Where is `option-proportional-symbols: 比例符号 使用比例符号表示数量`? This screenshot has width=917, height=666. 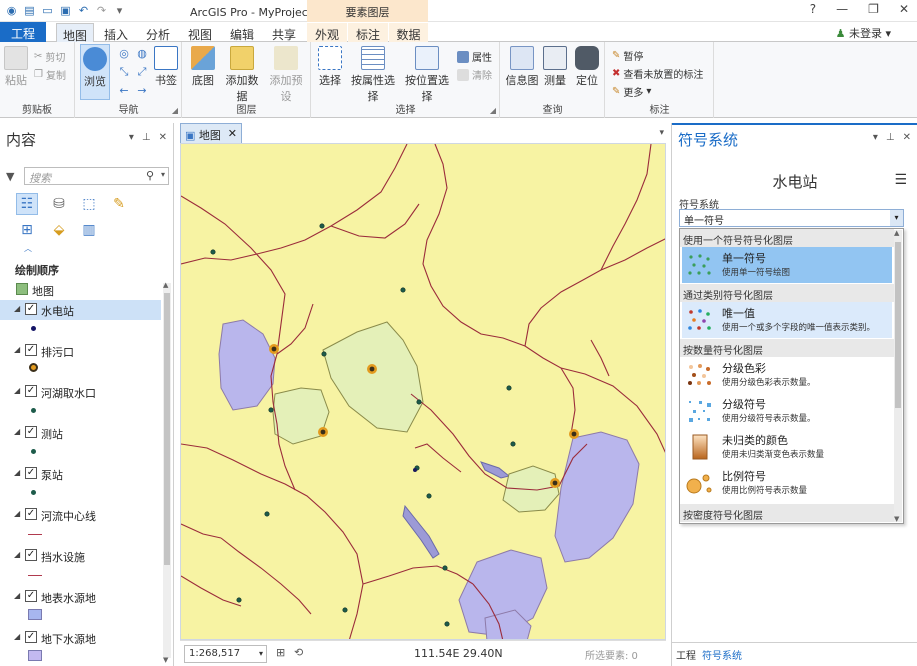
option-proportional-symbols: 比例符号 使用比例符号表示数量 is located at coordinates (787, 483).